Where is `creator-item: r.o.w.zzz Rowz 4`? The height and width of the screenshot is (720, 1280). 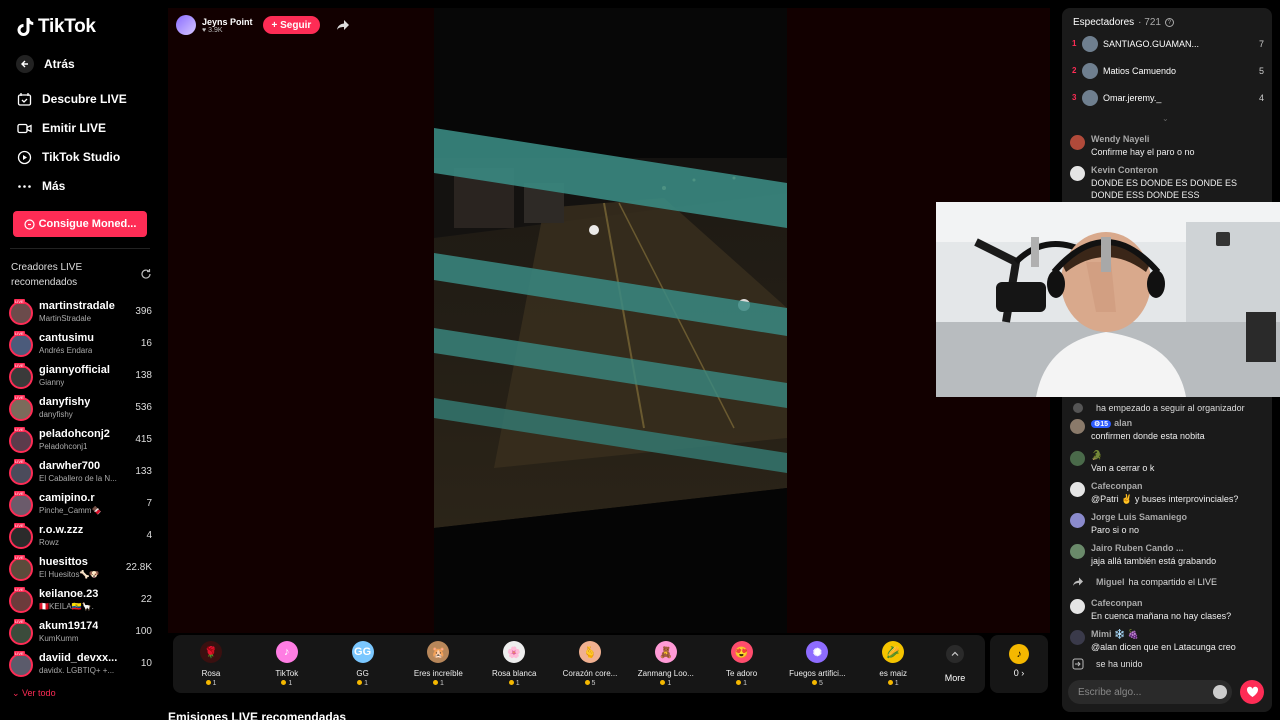 creator-item: r.o.w.zzz Rowz 4 is located at coordinates (80, 536).